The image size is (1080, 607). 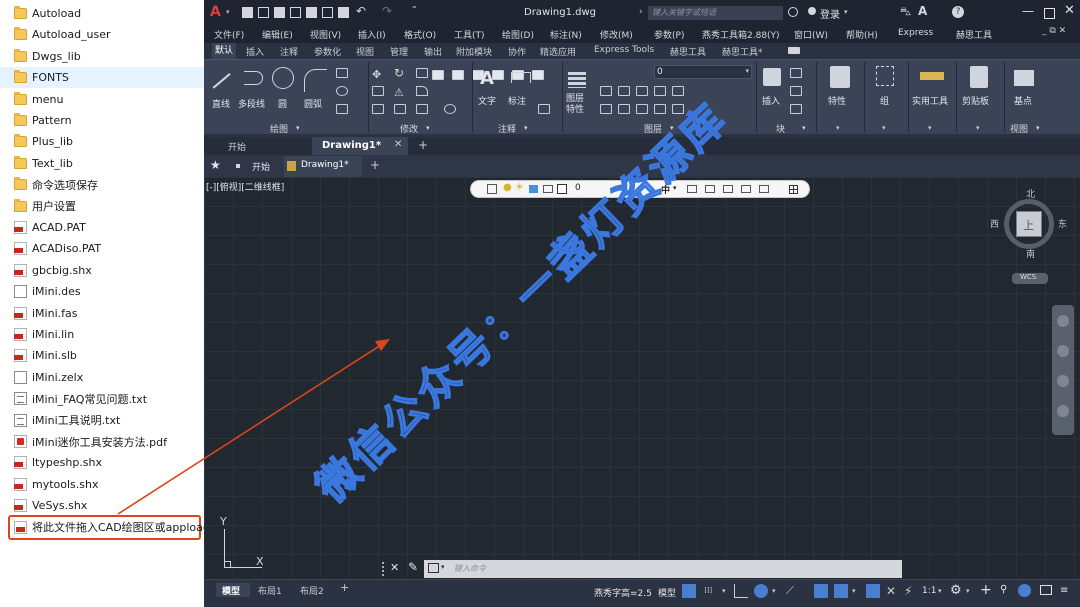 What do you see at coordinates (772, 89) in the screenshot?
I see `insert-button: 插入` at bounding box center [772, 89].